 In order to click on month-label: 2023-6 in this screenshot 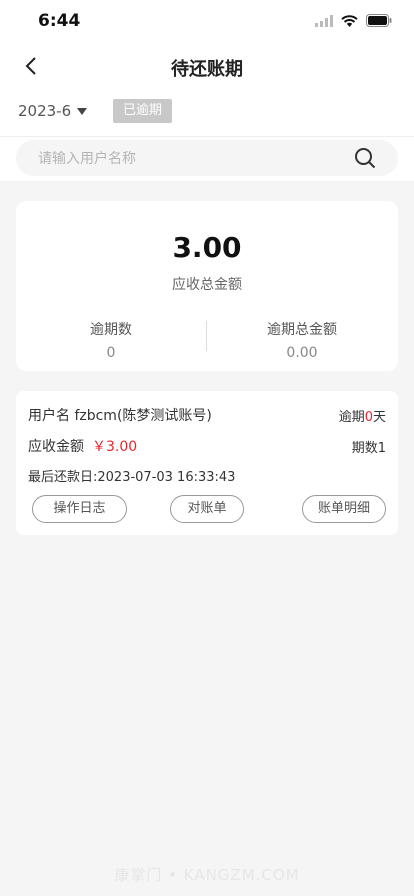, I will do `click(45, 111)`.